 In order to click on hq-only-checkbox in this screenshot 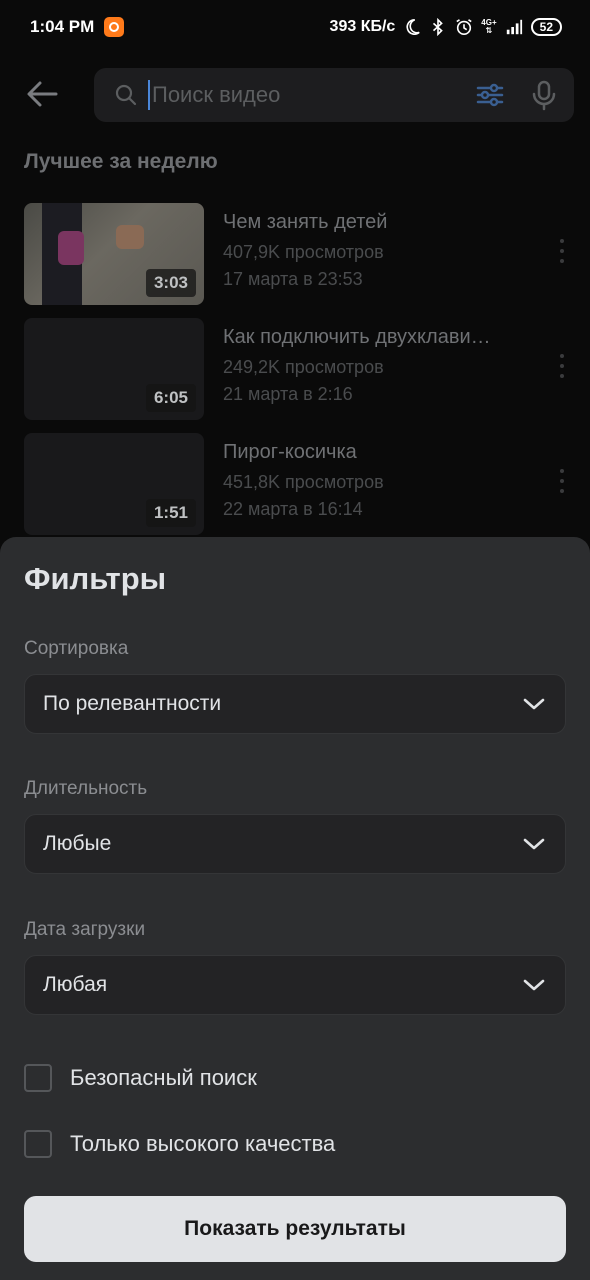, I will do `click(38, 1144)`.